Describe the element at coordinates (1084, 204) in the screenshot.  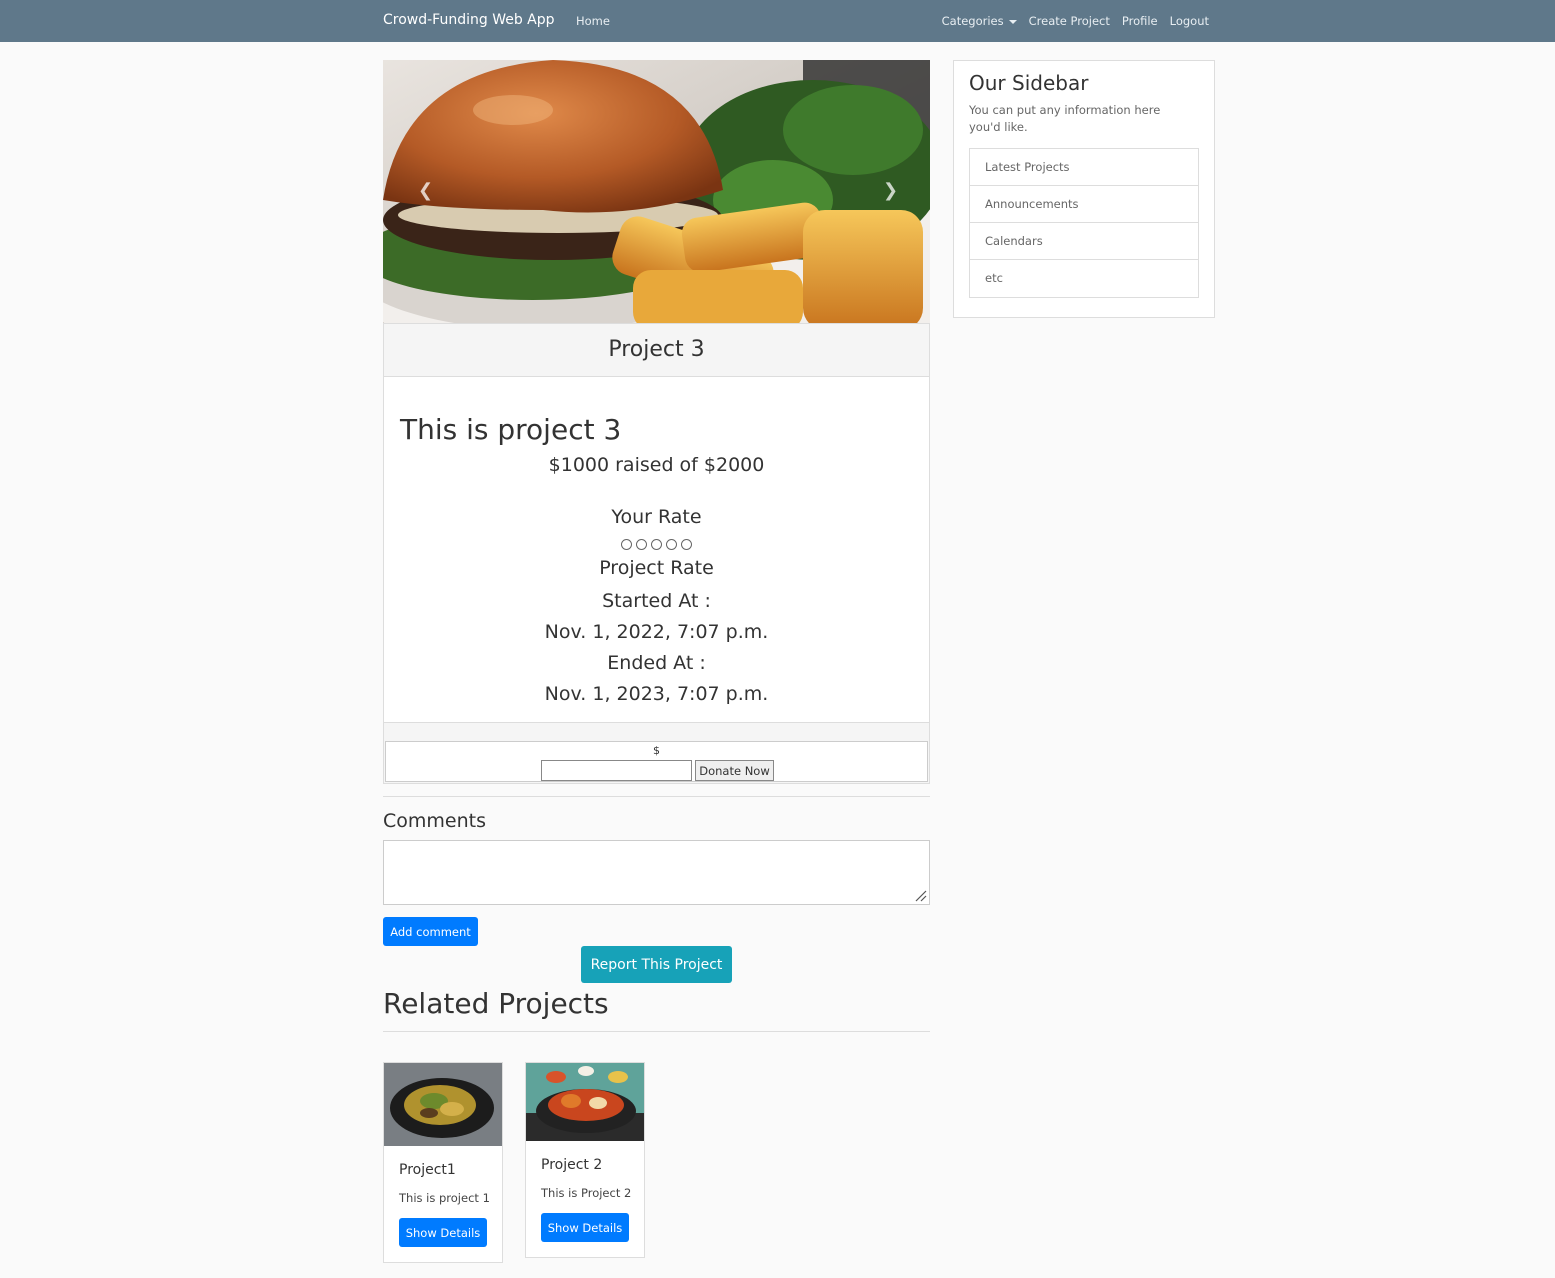
I see `sidebar-item-announcements: Announcements` at that location.